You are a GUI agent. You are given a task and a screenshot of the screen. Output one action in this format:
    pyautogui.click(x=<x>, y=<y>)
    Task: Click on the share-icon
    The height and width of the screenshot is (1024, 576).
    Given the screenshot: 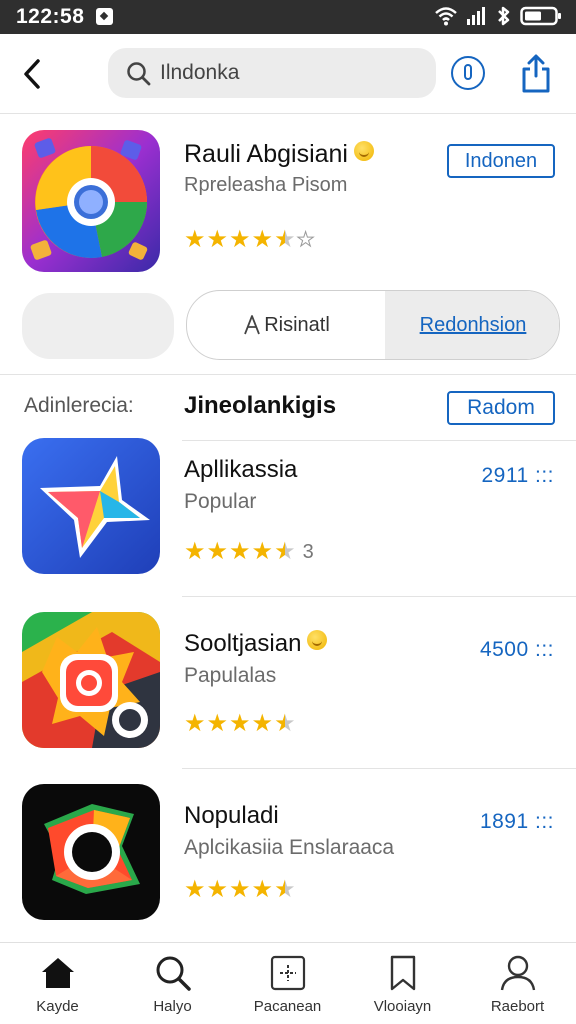 What is the action you would take?
    pyautogui.click(x=536, y=74)
    